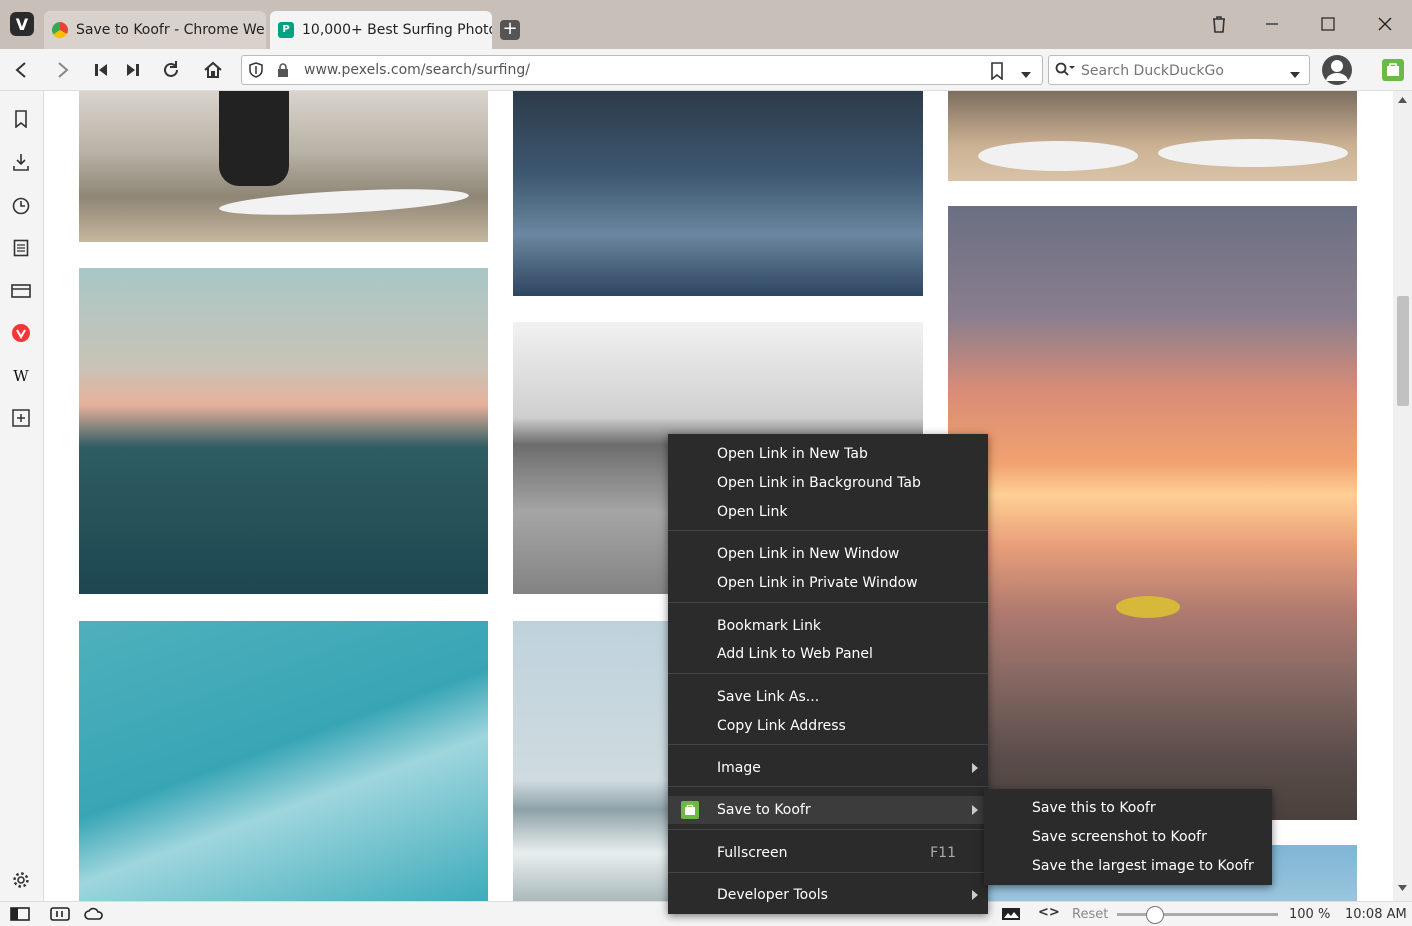 The height and width of the screenshot is (926, 1412). Describe the element at coordinates (60, 30) in the screenshot. I see `chrome-store-icon` at that location.